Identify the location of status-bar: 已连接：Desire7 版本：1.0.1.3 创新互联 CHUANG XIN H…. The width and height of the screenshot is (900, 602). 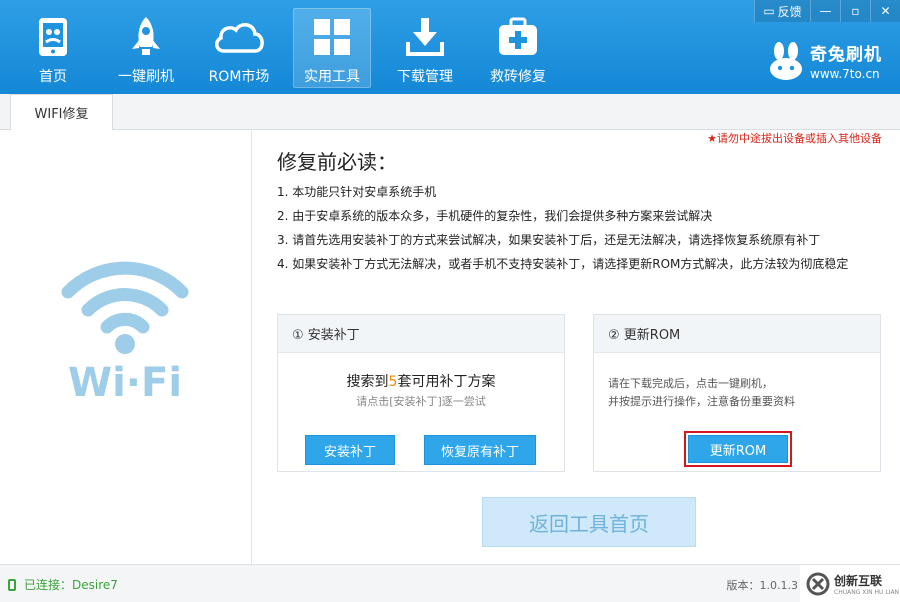
(450, 583).